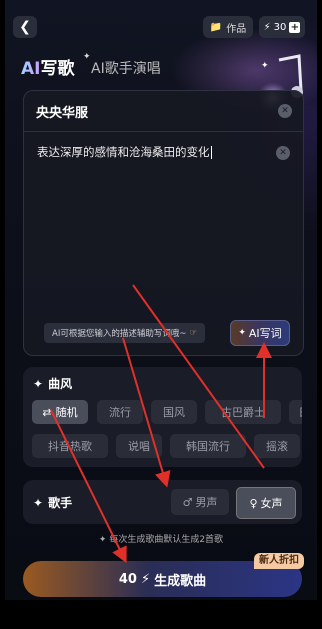 Image resolution: width=322 pixels, height=629 pixels. I want to click on ai-hint-tooltip: AI可根据您输入的描述辅助写词哦~ ☞, so click(125, 333).